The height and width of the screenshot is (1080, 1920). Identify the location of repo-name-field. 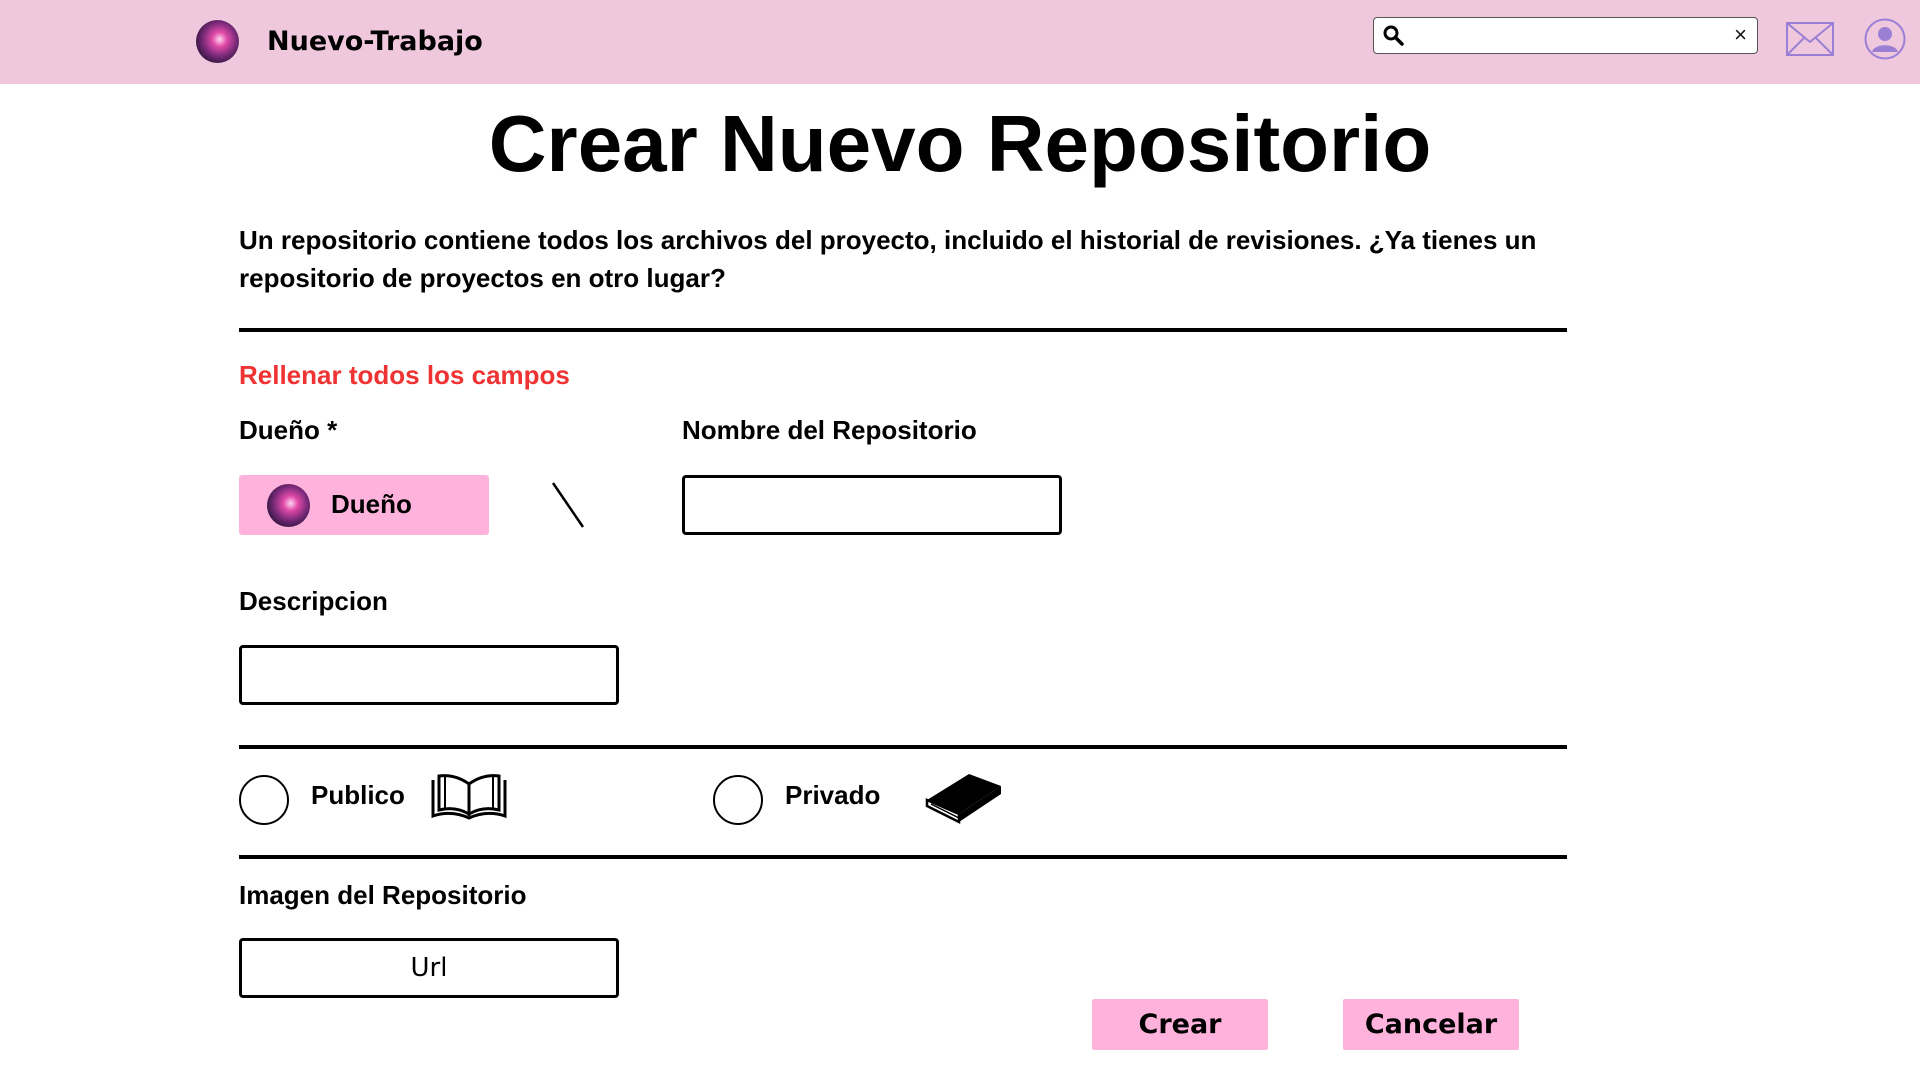
(872, 505).